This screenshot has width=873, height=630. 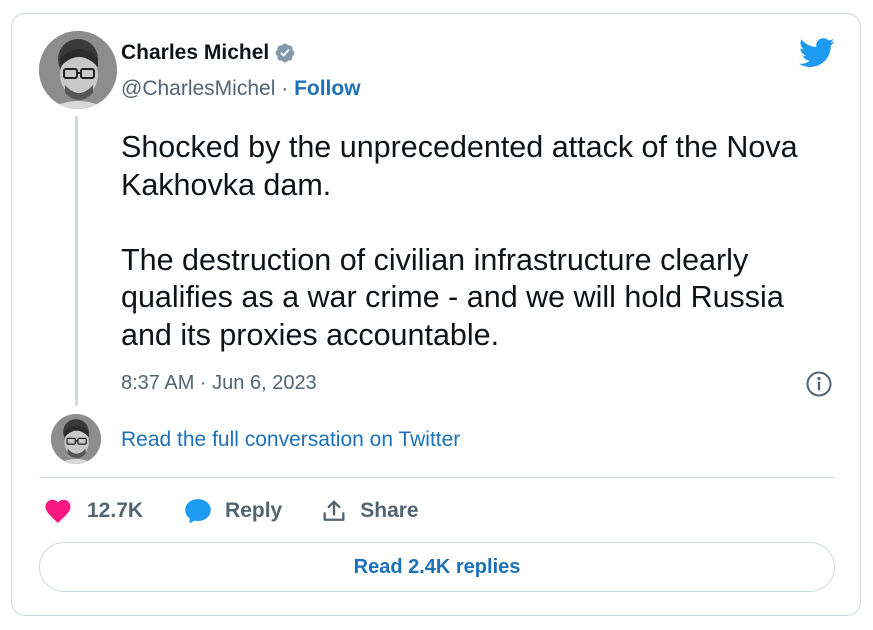 What do you see at coordinates (334, 511) in the screenshot?
I see `share-upload-icon` at bounding box center [334, 511].